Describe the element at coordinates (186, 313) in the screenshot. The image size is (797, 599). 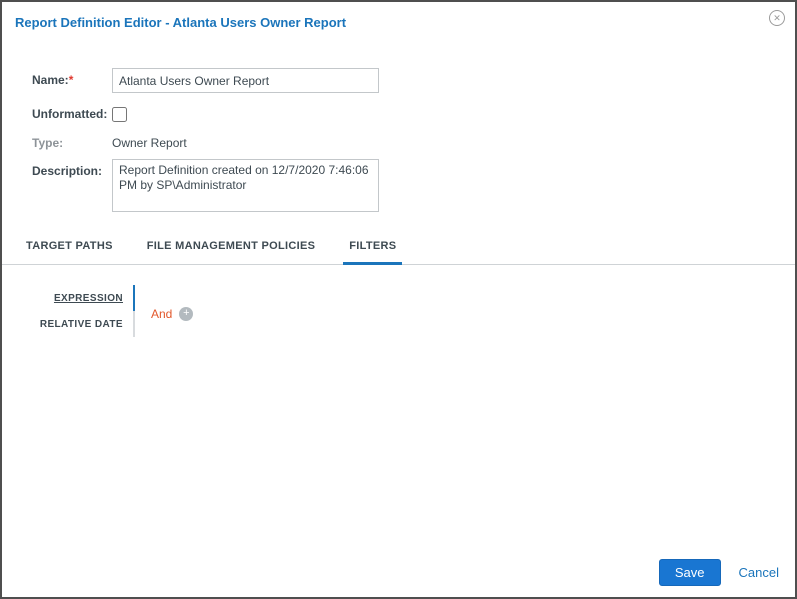
I see `add-condition-icon: +` at that location.